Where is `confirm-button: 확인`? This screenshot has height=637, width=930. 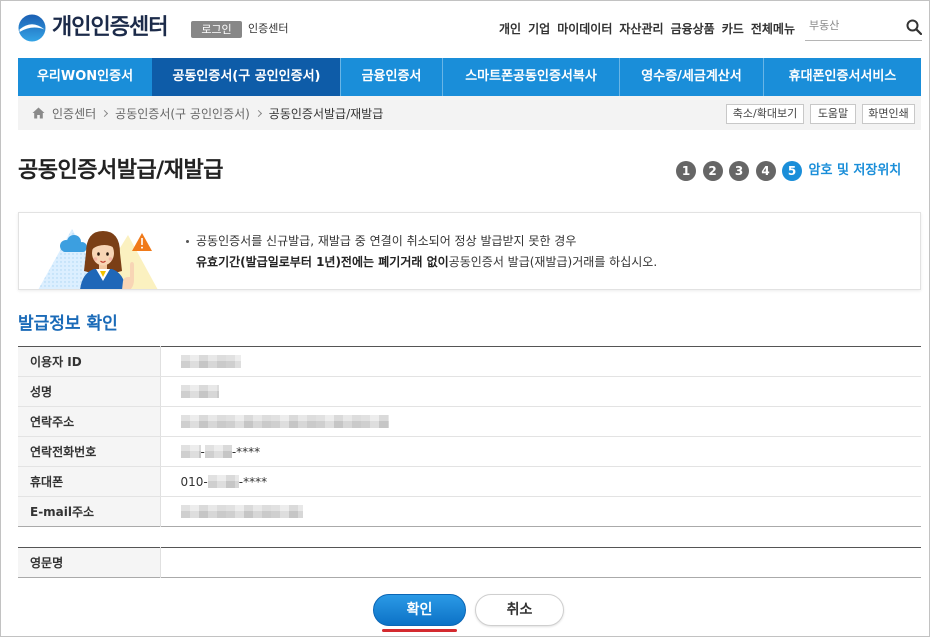 confirm-button: 확인 is located at coordinates (419, 610).